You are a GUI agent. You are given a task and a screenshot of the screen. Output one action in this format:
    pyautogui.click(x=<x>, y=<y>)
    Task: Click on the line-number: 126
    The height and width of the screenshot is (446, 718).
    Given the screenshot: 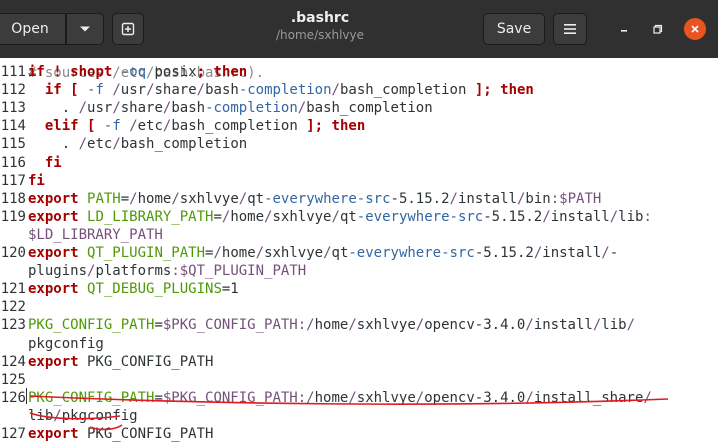 What is the action you would take?
    pyautogui.click(x=13, y=397)
    